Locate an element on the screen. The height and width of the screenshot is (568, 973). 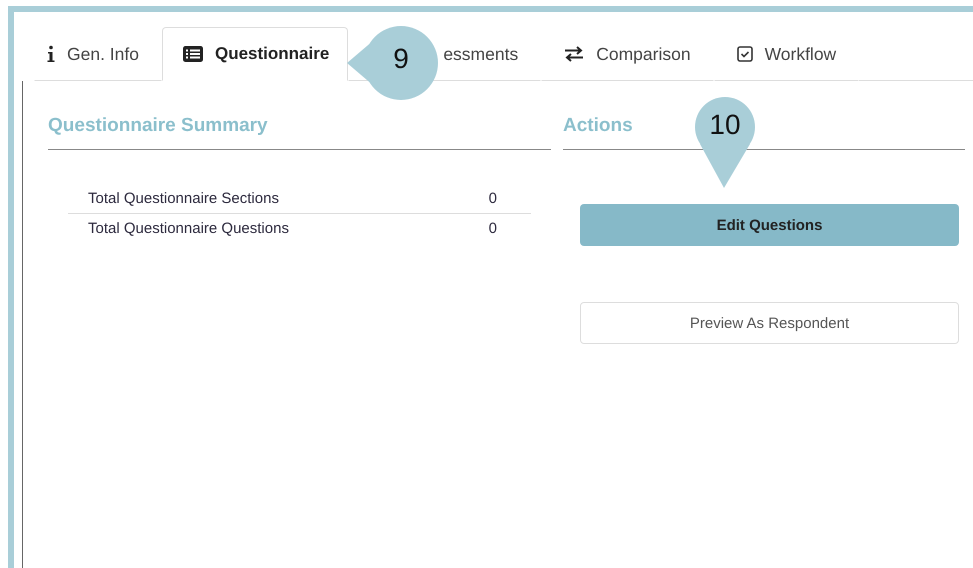
tab: Comparison is located at coordinates (627, 54).